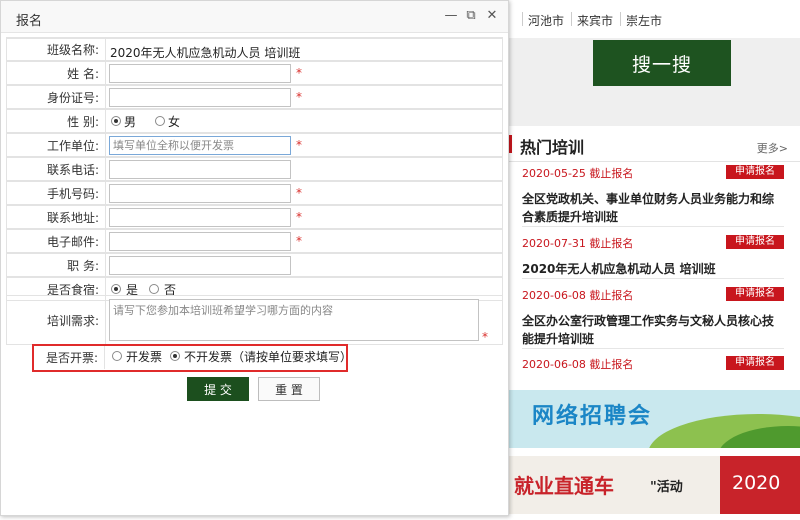  I want to click on online-job-fair-banner: 网络招聘会, so click(654, 419).